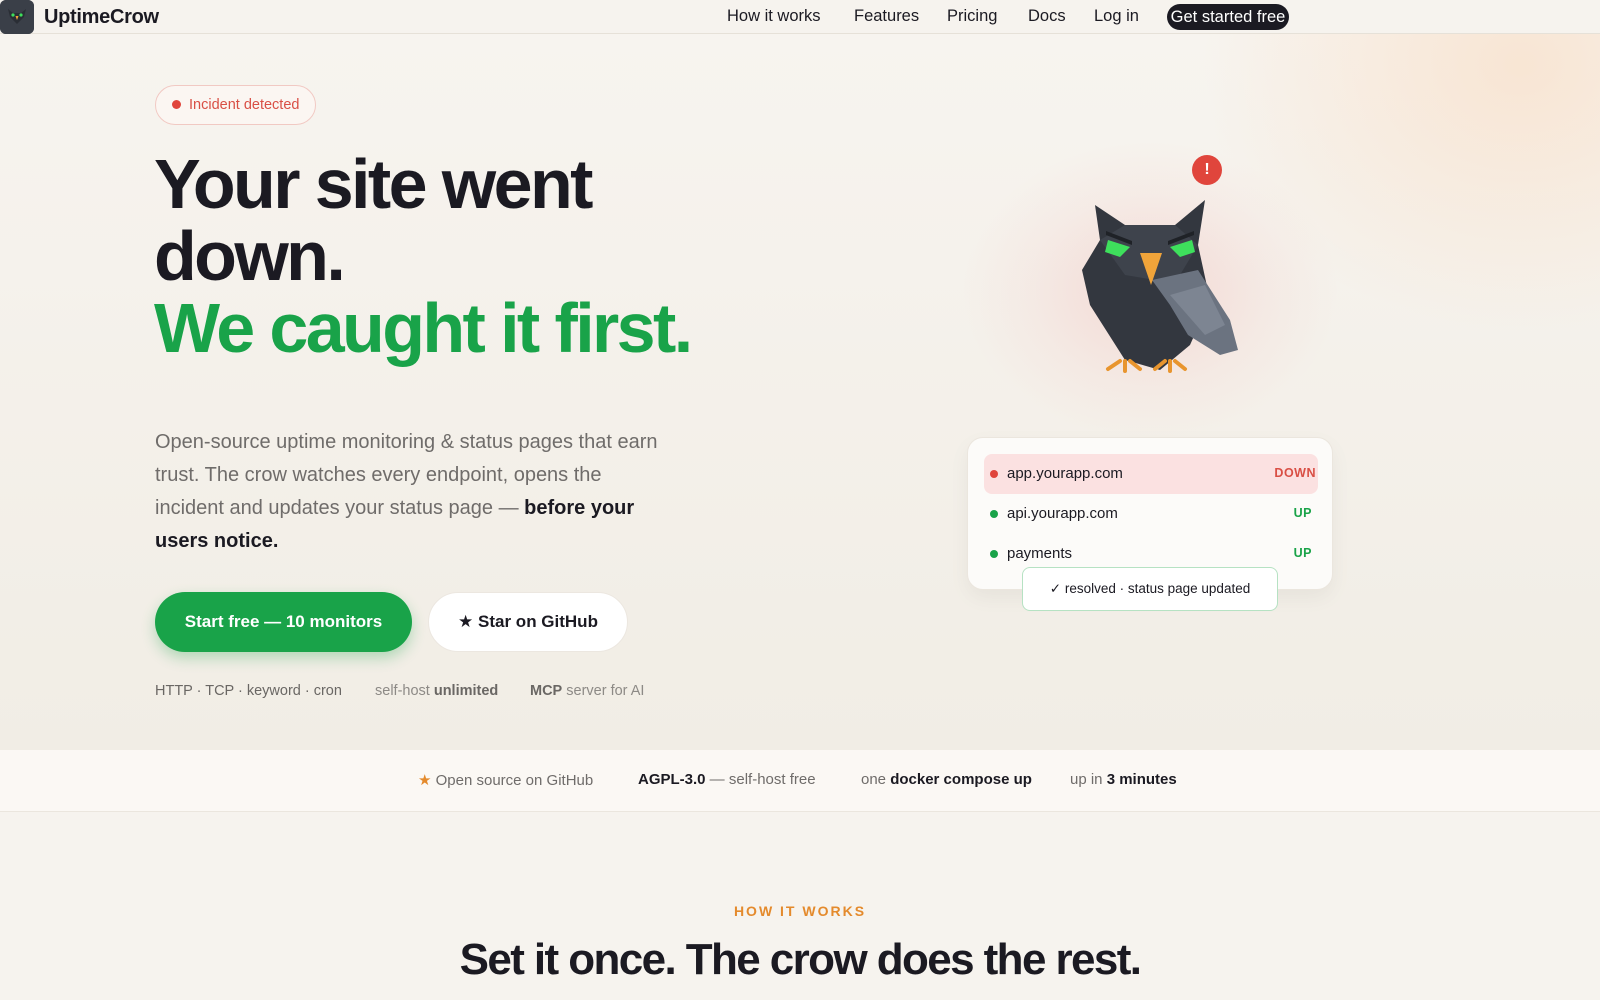 This screenshot has height=1000, width=1600. Describe the element at coordinates (1207, 170) in the screenshot. I see `alert-icon: !` at that location.